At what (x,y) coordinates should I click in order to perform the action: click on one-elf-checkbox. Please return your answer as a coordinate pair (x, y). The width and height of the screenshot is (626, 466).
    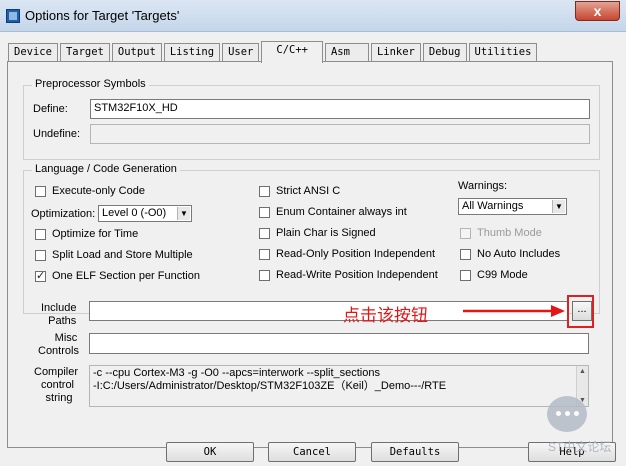
    Looking at the image, I should click on (40, 275).